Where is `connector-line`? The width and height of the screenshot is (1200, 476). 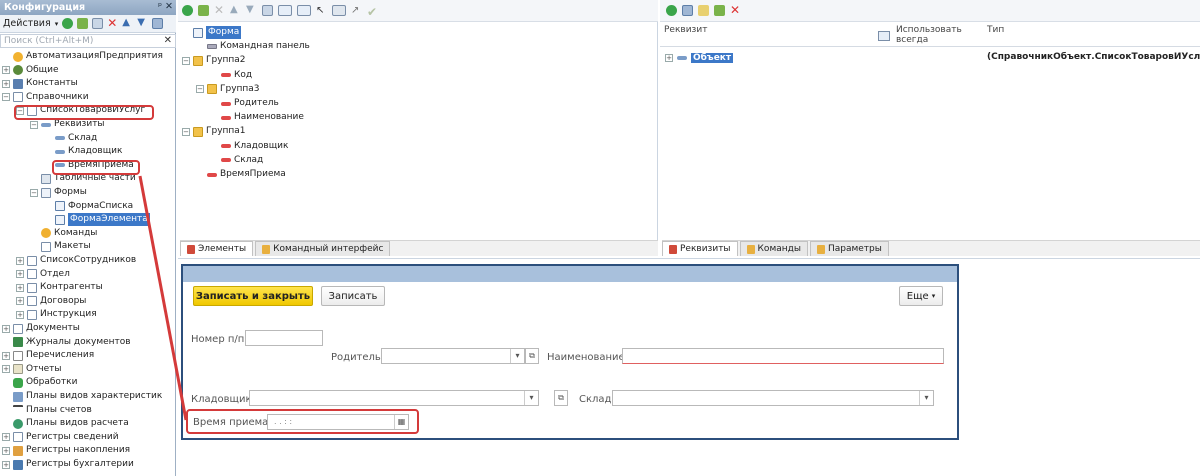
connector-line is located at coordinates (163, 298).